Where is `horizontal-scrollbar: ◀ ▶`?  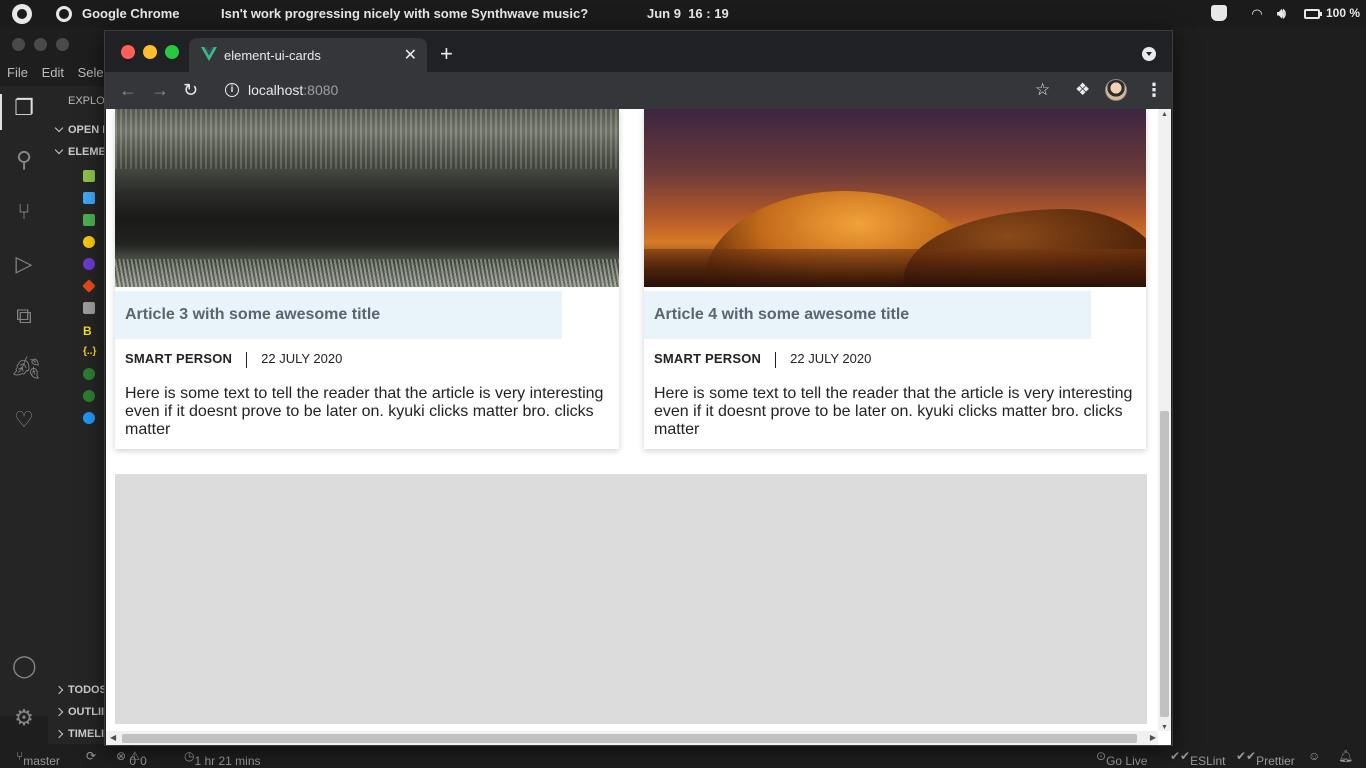 horizontal-scrollbar: ◀ ▶ is located at coordinates (632, 738).